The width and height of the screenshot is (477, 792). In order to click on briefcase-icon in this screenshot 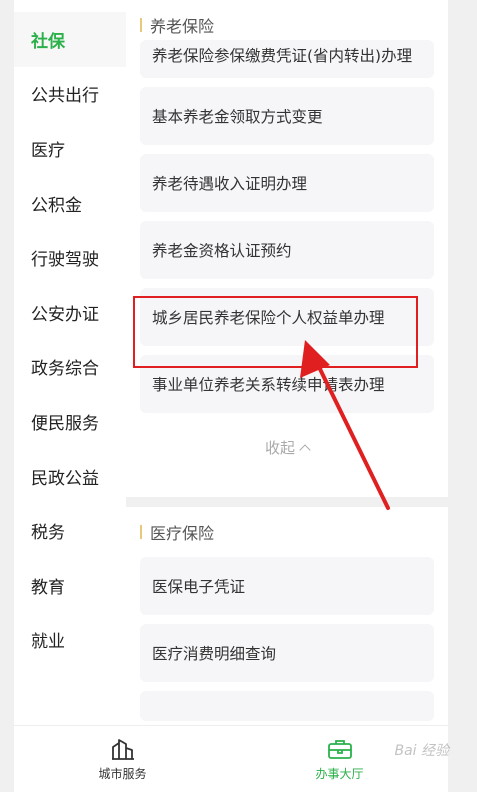, I will do `click(339, 749)`.